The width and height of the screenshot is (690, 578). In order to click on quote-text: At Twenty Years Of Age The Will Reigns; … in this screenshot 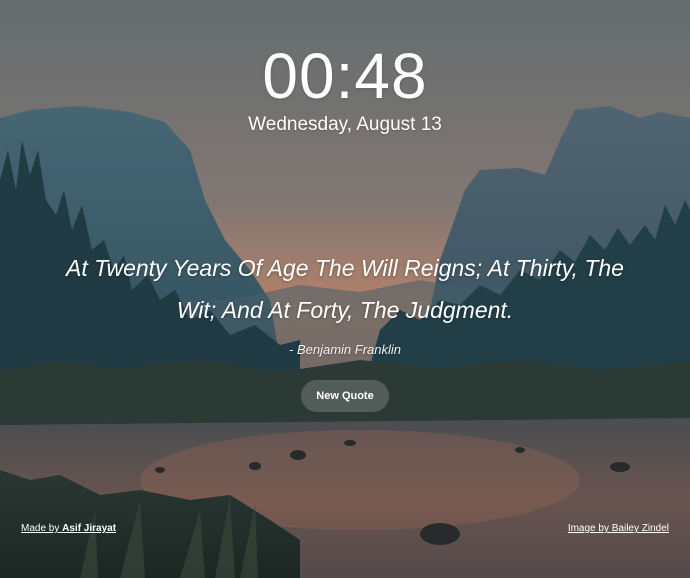, I will do `click(345, 289)`.